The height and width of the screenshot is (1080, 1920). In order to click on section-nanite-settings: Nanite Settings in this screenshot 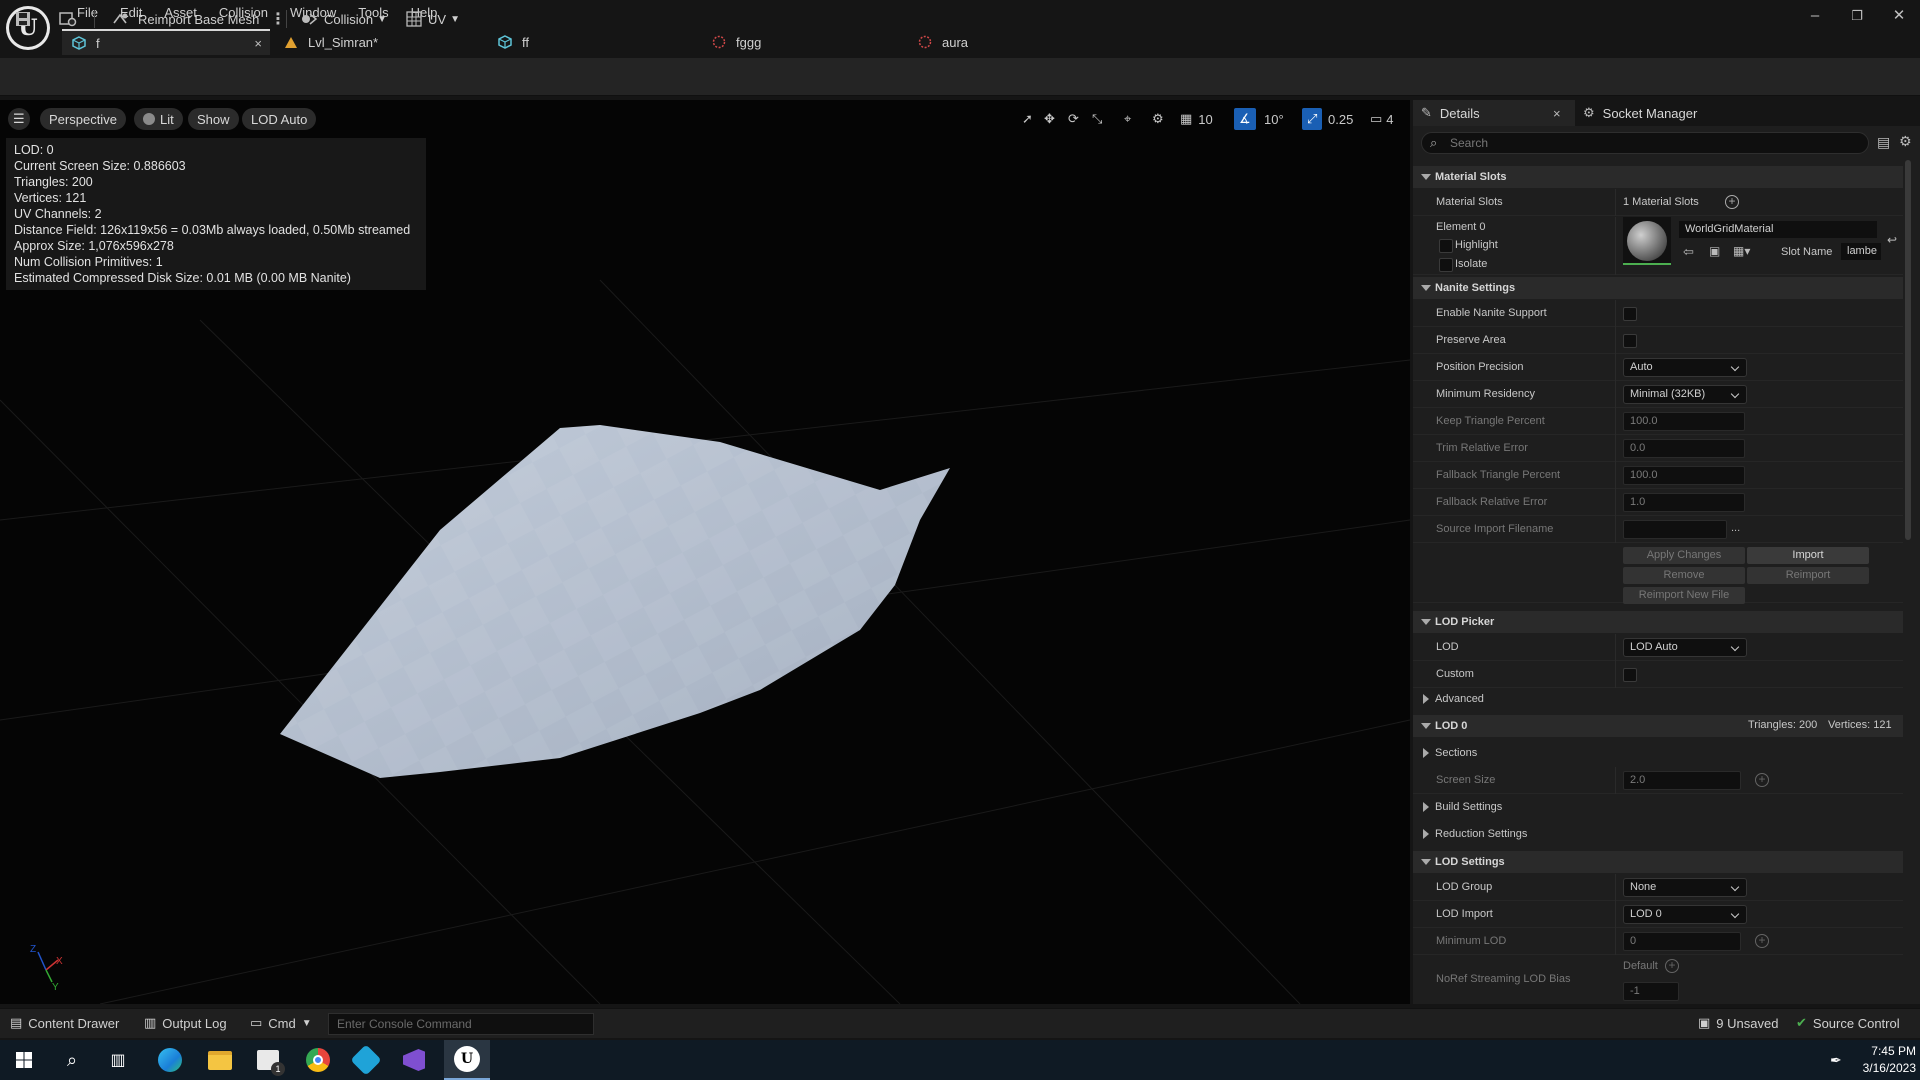, I will do `click(1658, 288)`.